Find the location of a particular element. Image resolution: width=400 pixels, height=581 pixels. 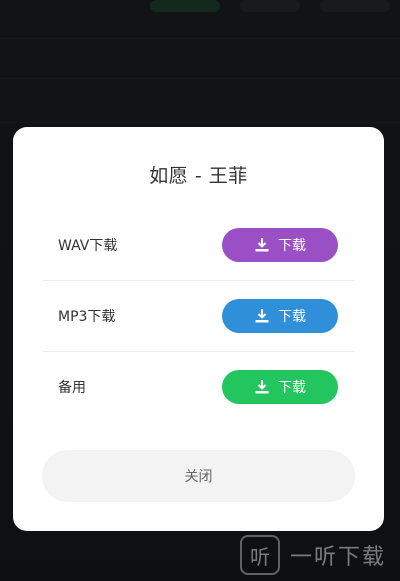

watermark: 听 一听下载 is located at coordinates (313, 555).